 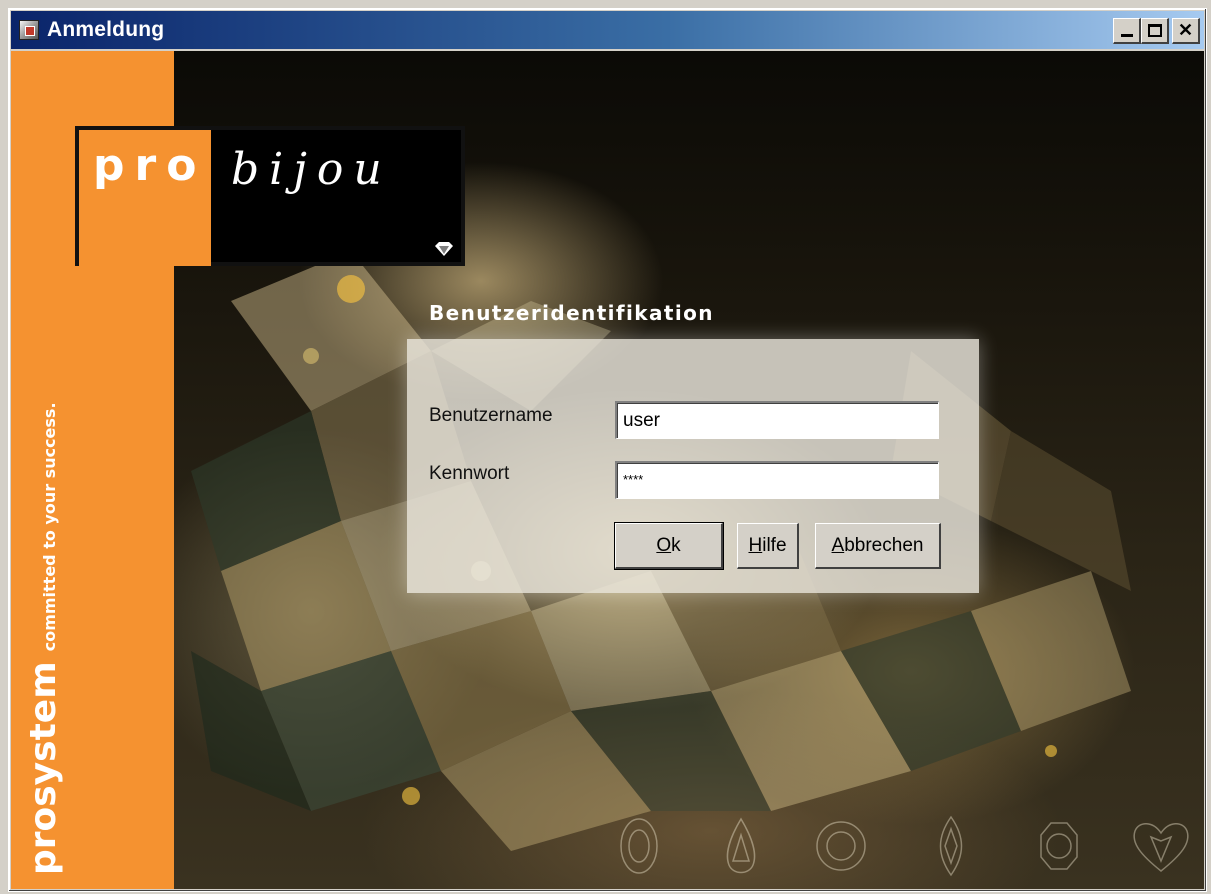 I want to click on gem-cuts-decoration, so click(x=904, y=846).